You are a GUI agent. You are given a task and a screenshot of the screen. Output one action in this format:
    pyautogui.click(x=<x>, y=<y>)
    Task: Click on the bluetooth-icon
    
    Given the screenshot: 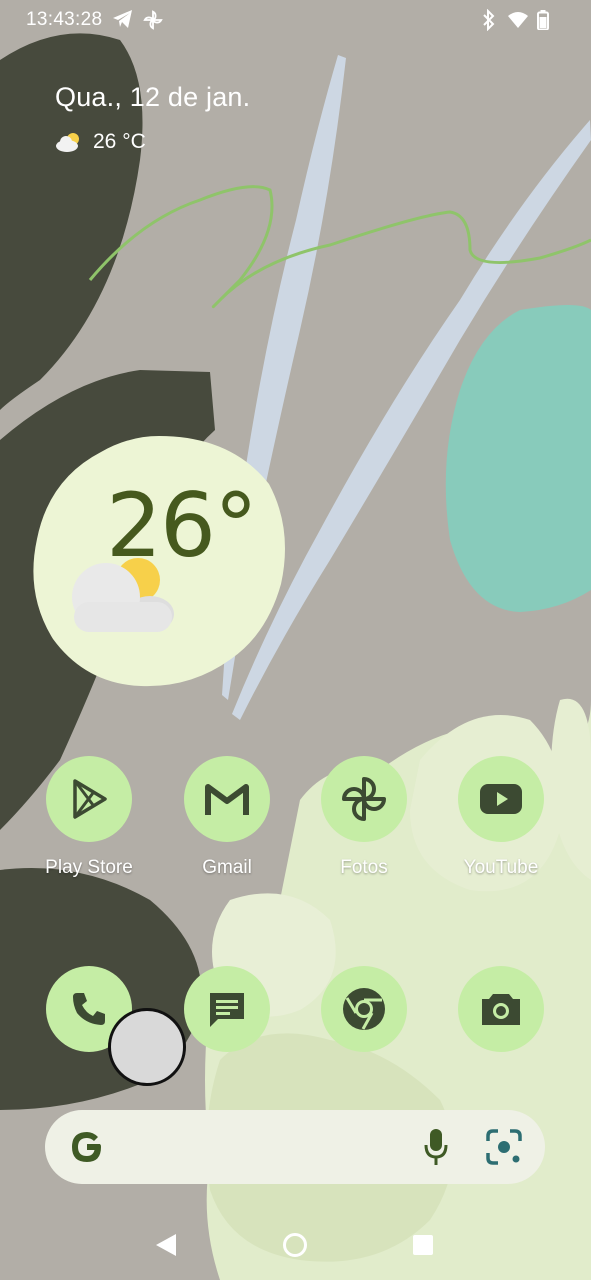 What is the action you would take?
    pyautogui.click(x=489, y=20)
    